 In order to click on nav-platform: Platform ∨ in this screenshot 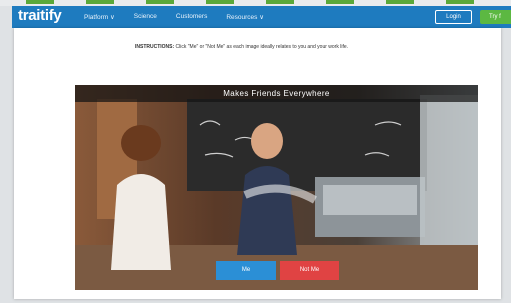, I will do `click(99, 17)`.